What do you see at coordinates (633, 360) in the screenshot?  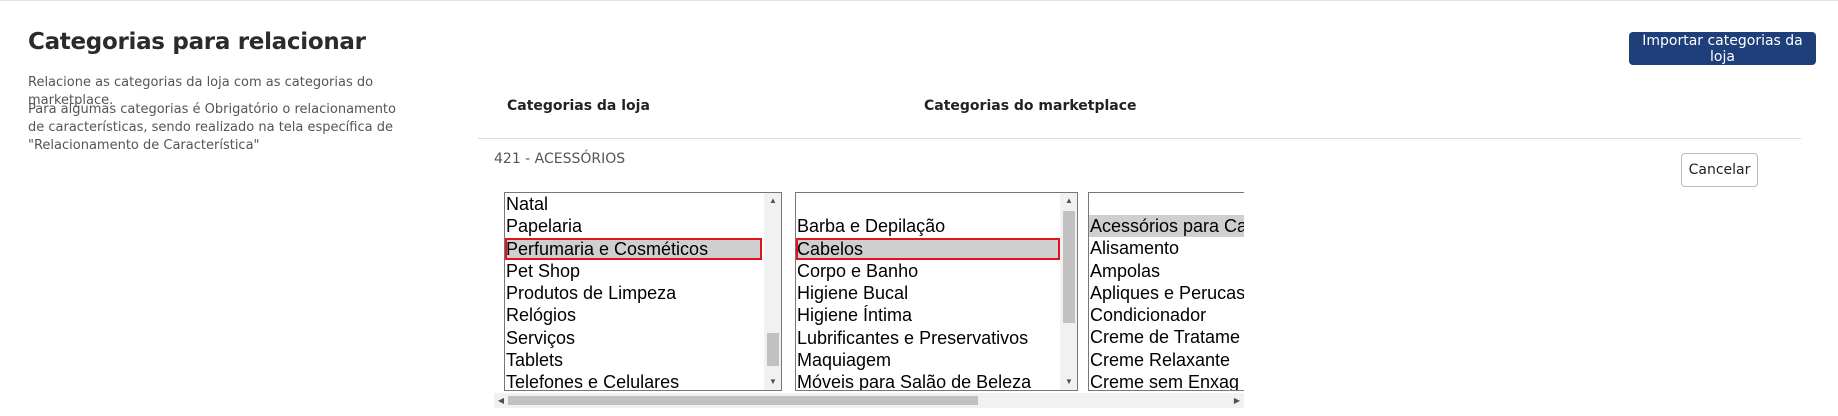 I see `store-category-option: Tablets` at bounding box center [633, 360].